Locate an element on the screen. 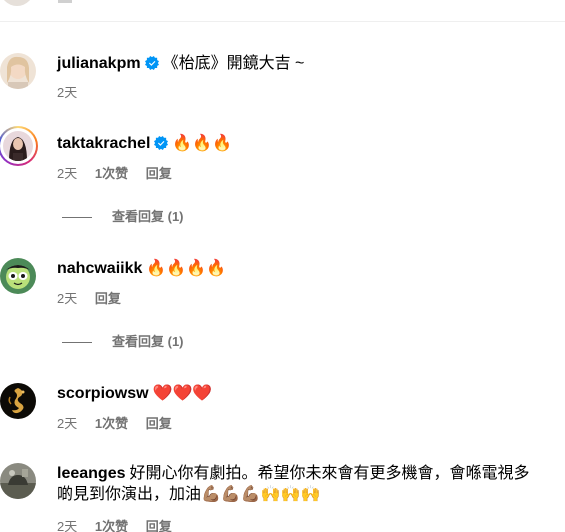  comment-meta: 2天 is located at coordinates (74, 93).